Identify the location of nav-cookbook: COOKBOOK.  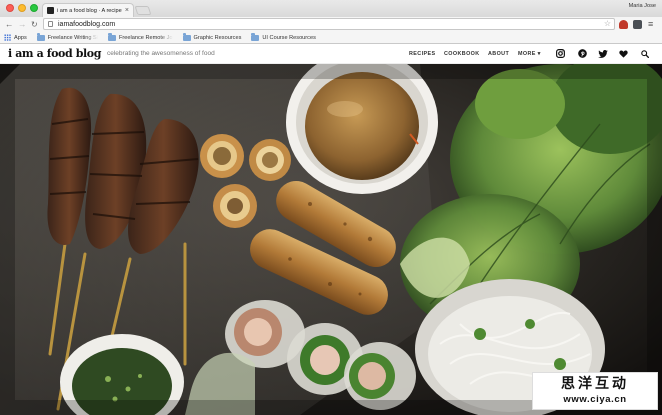
(462, 54).